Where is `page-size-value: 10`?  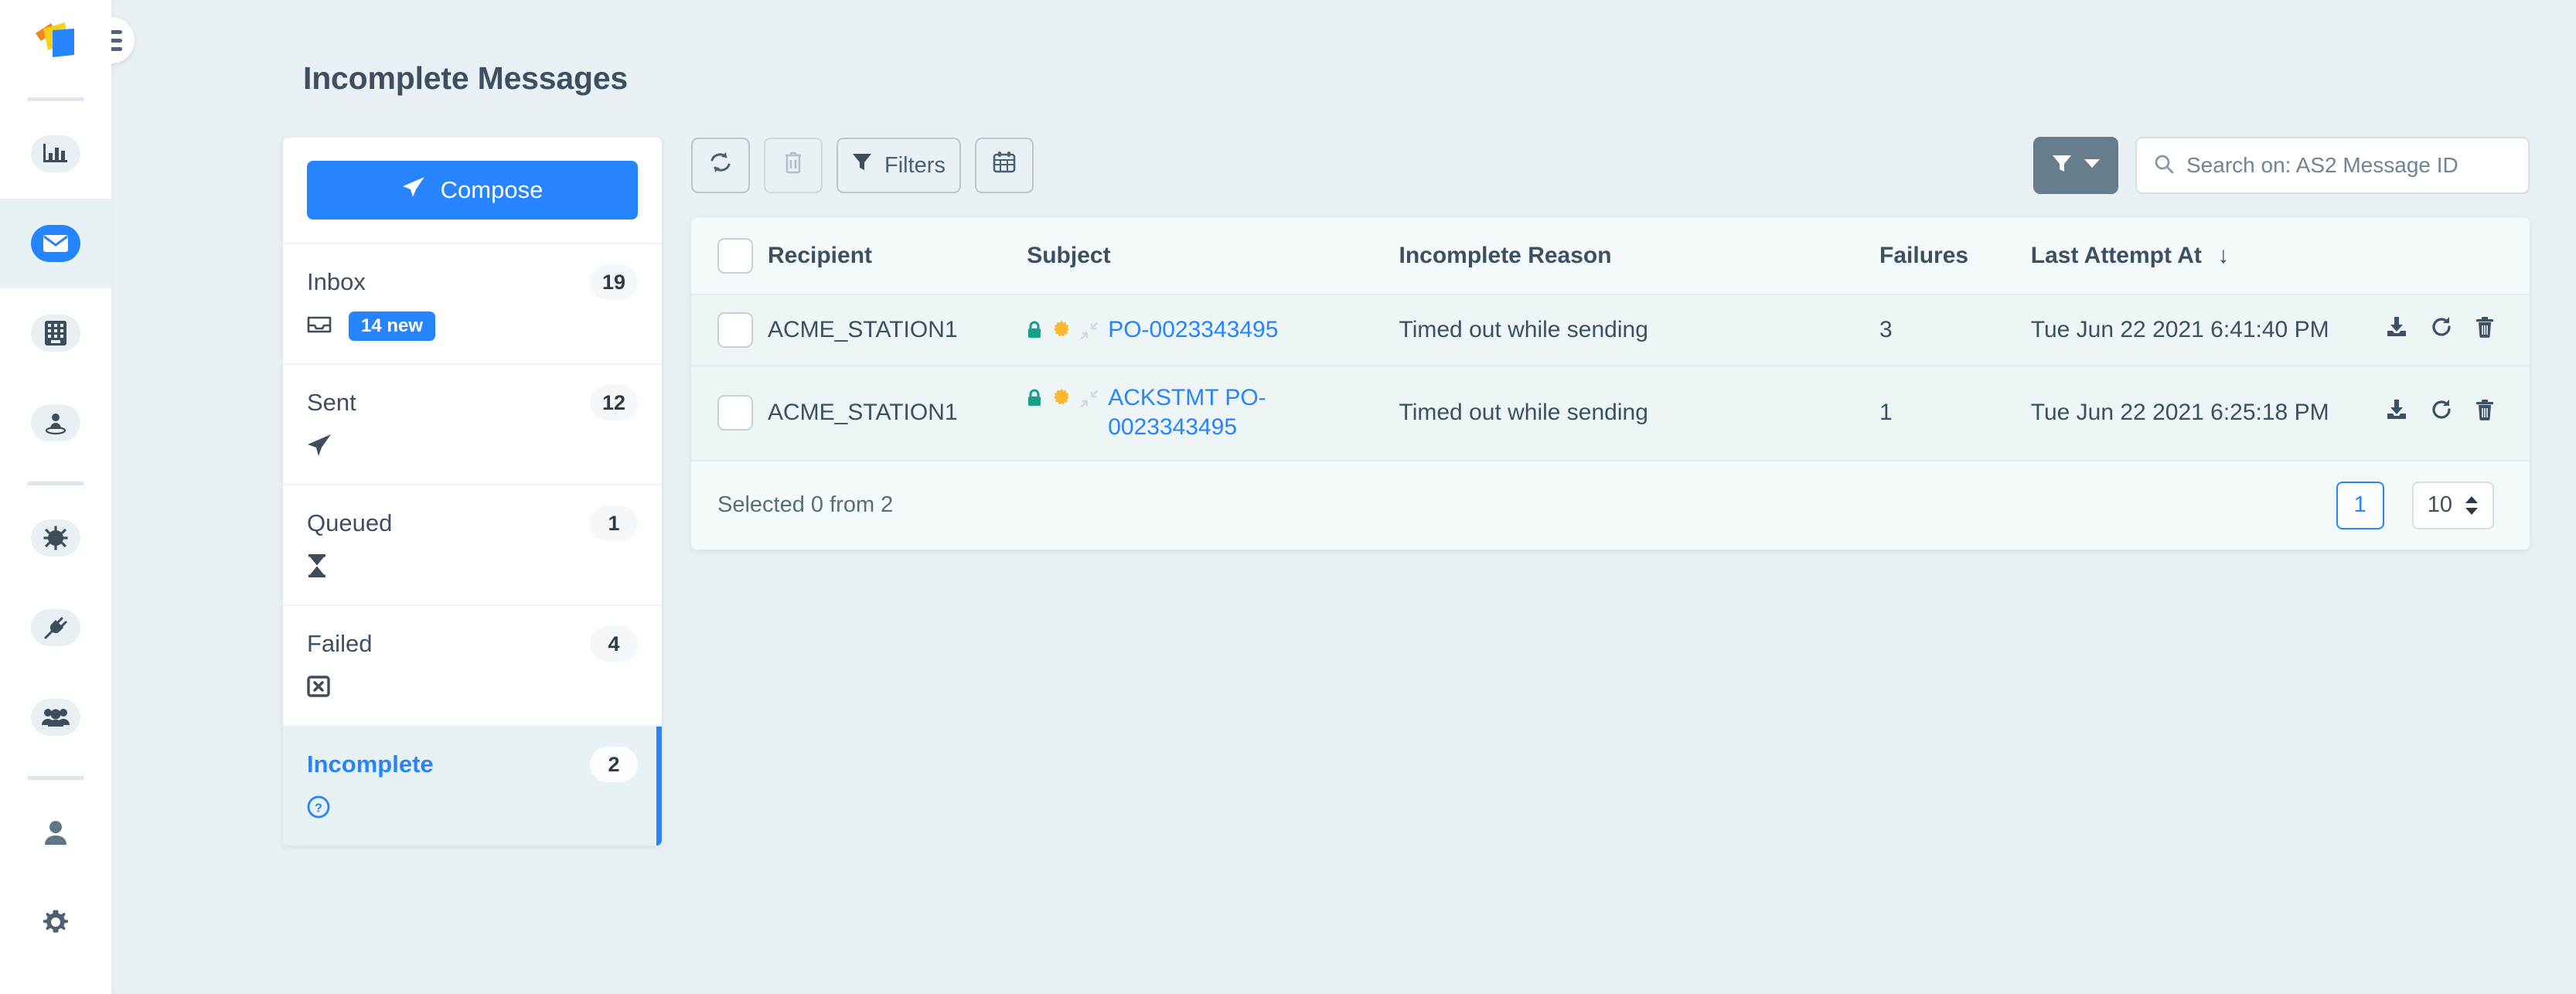
page-size-value: 10 is located at coordinates (2439, 505).